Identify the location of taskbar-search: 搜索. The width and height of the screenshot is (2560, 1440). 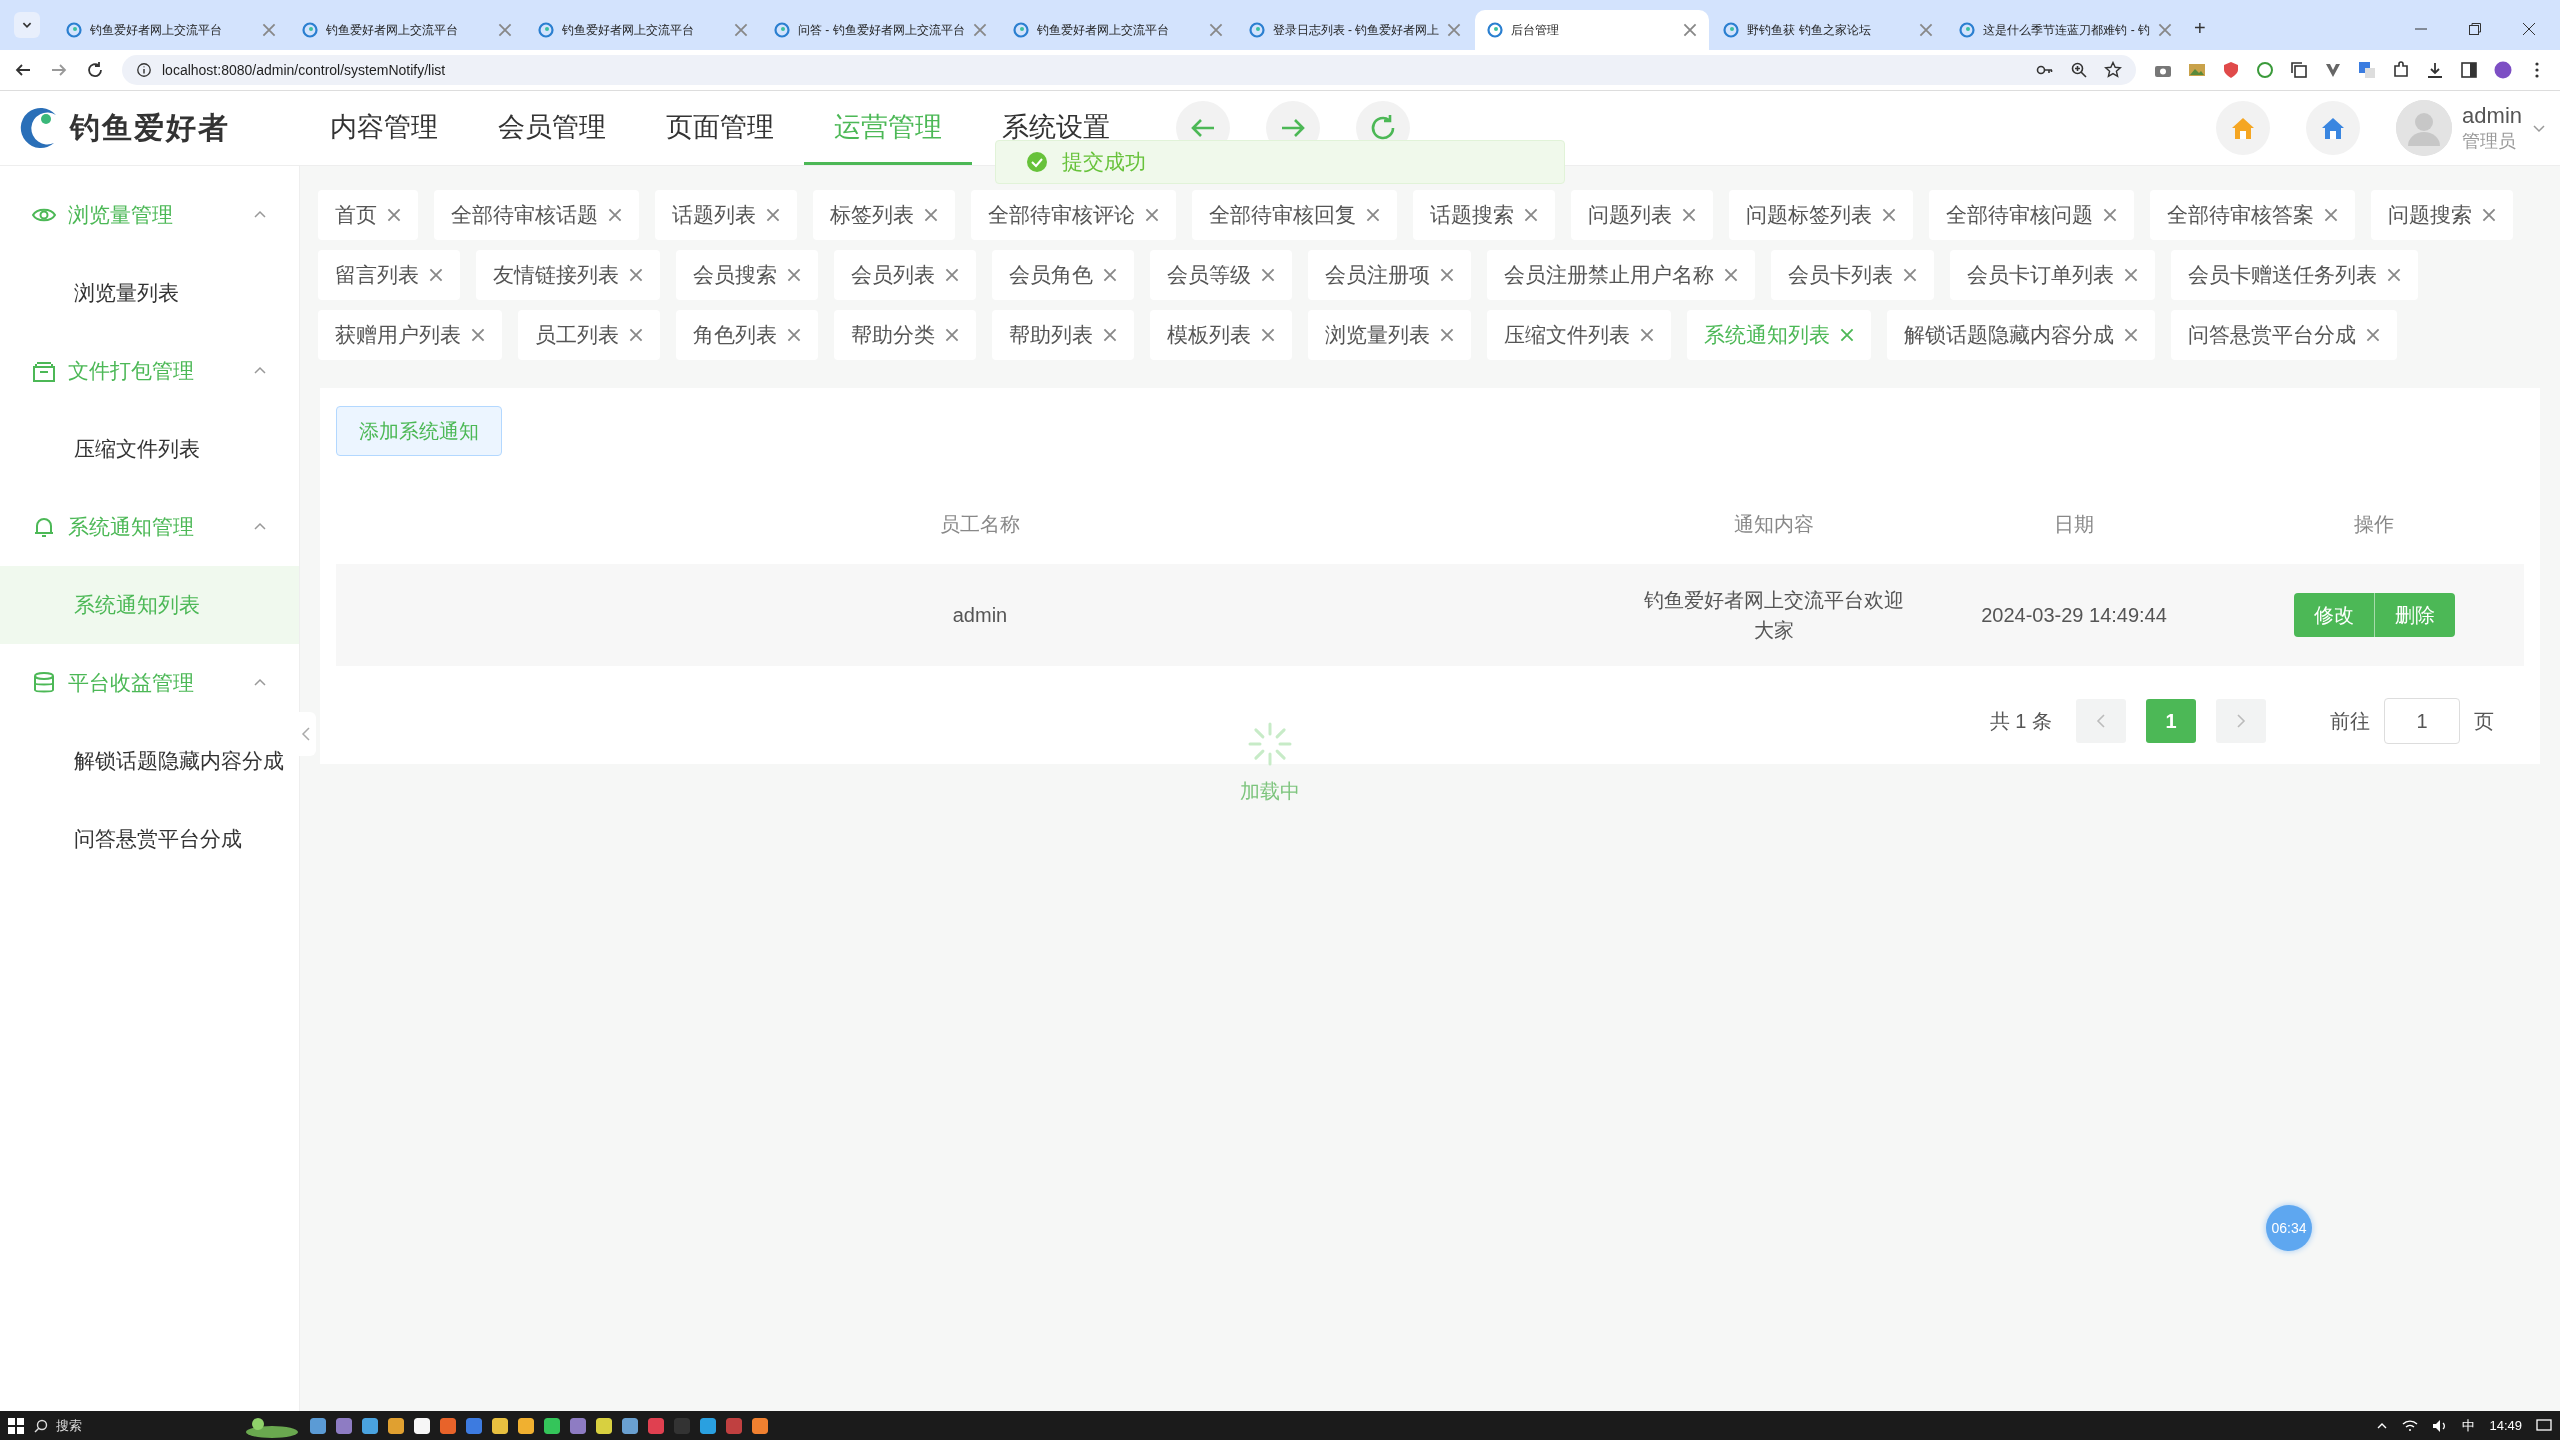
(134, 1425).